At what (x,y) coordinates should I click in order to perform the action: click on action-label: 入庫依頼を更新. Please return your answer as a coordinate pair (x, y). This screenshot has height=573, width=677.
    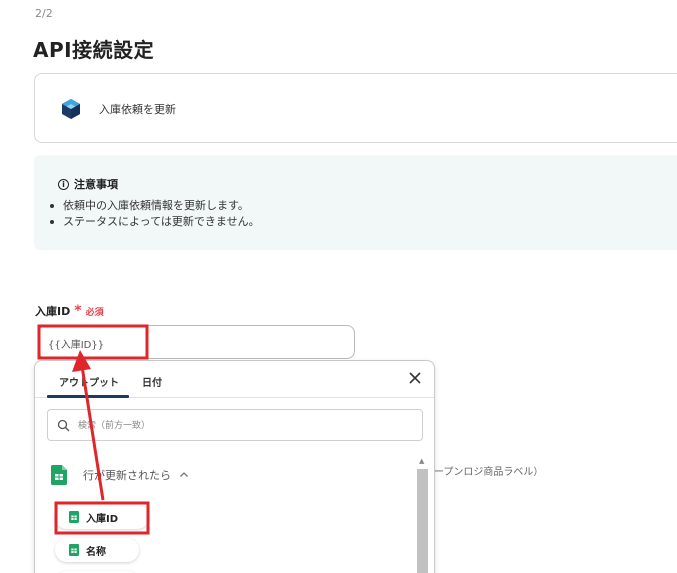
    Looking at the image, I should click on (137, 109).